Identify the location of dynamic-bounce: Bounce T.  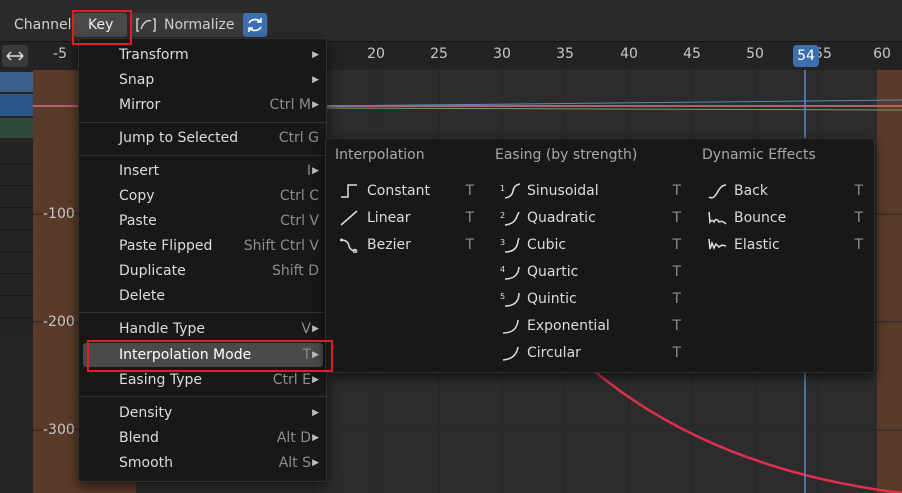
(783, 218).